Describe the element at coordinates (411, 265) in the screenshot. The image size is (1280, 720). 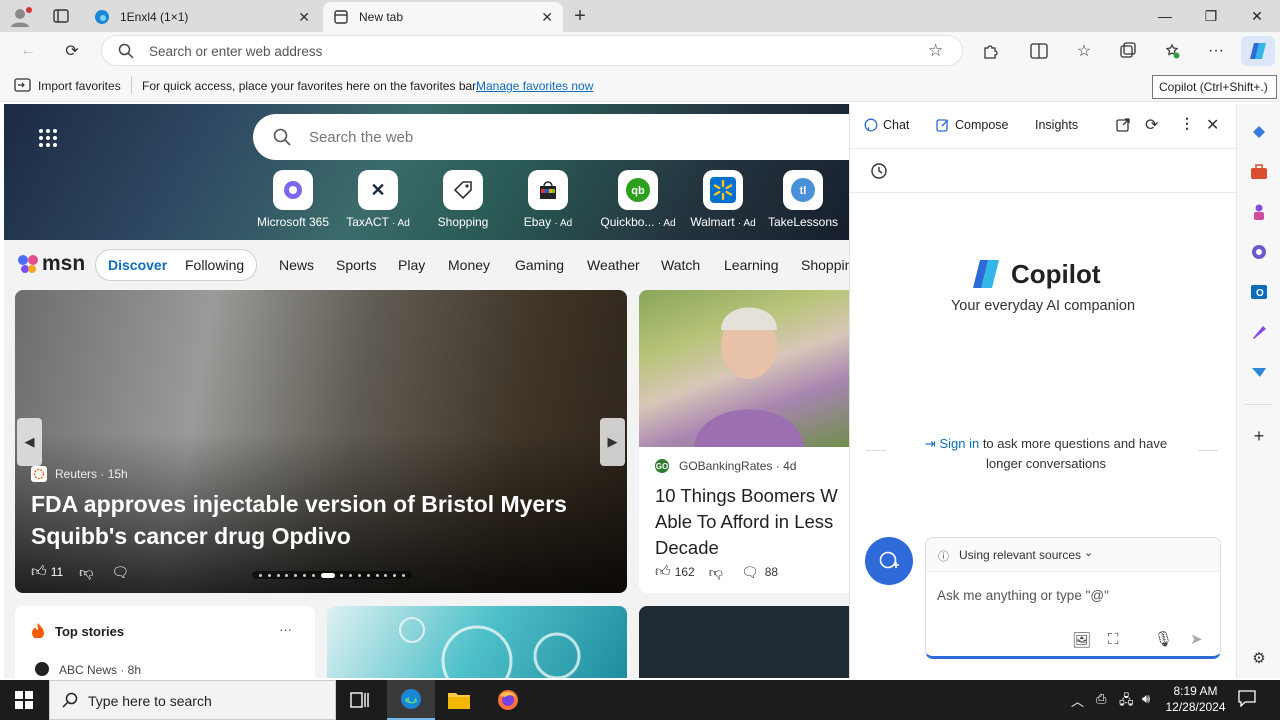
I see `nav-play: Play` at that location.